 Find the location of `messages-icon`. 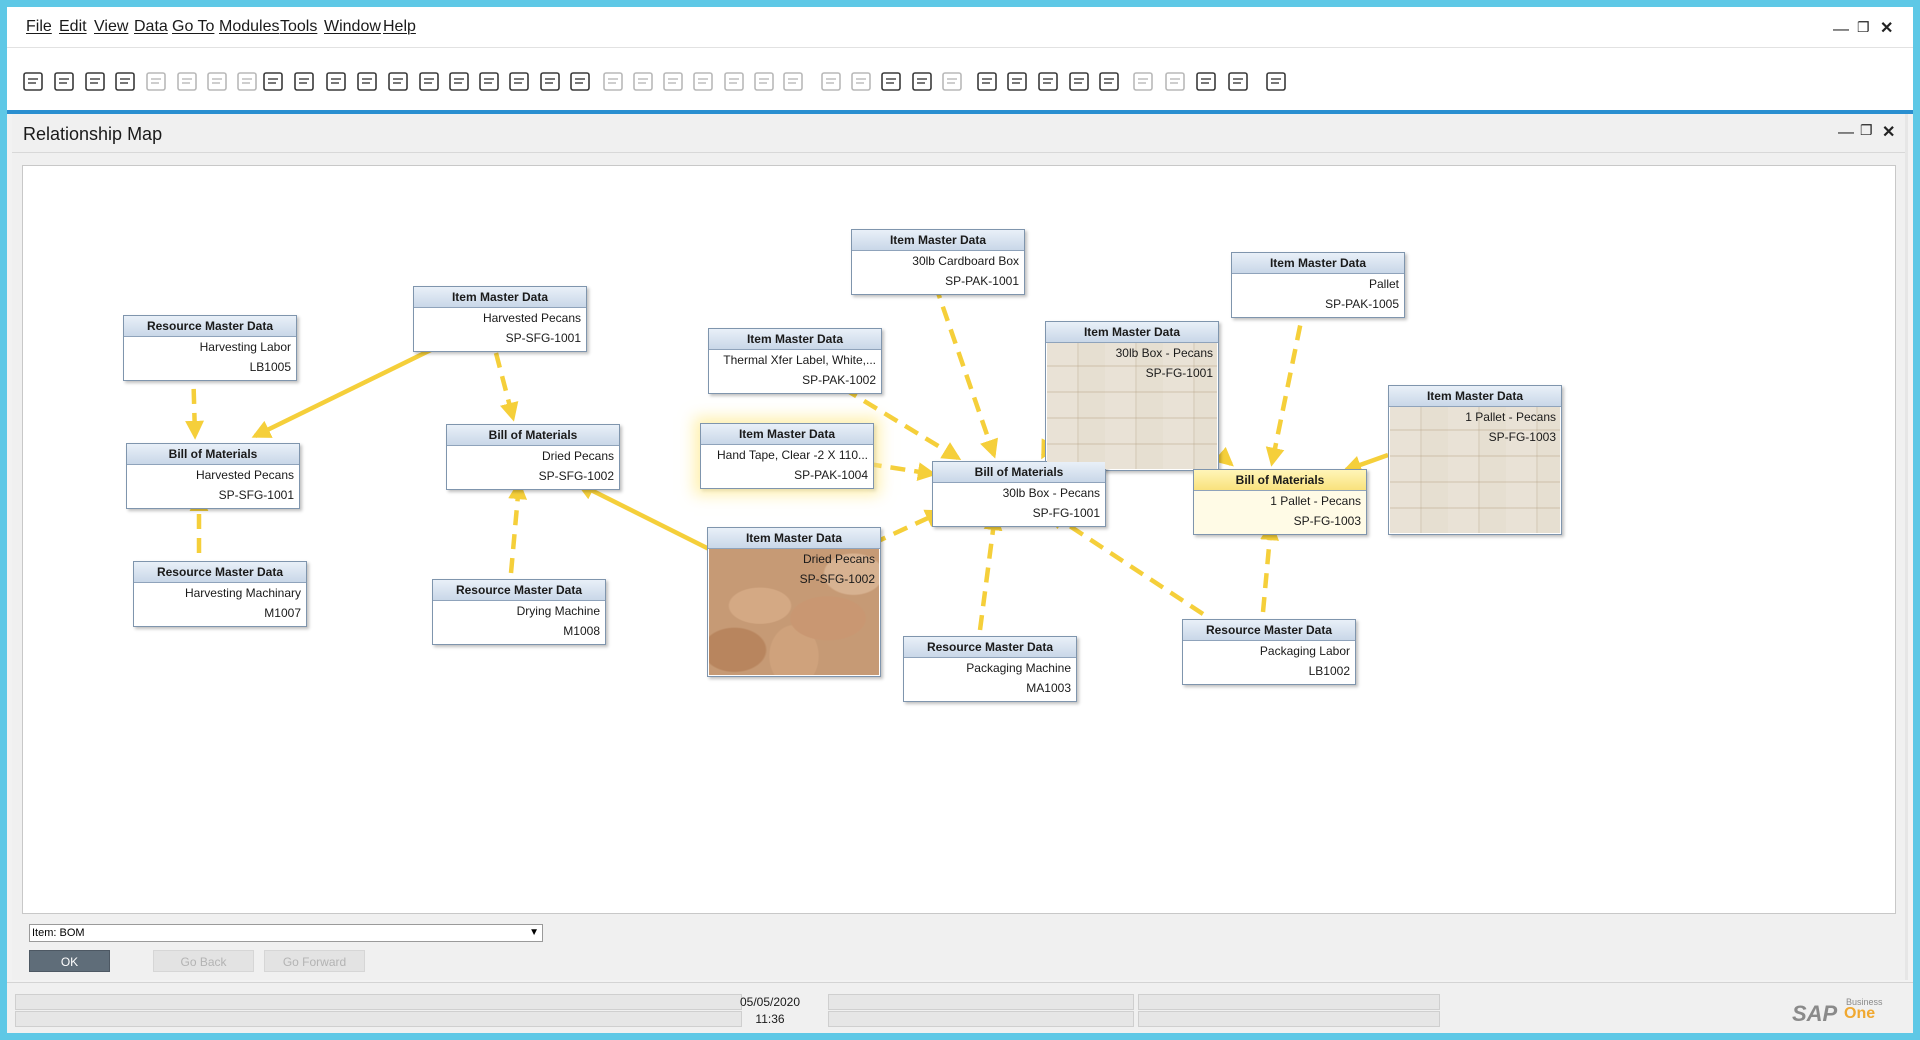

messages-icon is located at coordinates (923, 82).